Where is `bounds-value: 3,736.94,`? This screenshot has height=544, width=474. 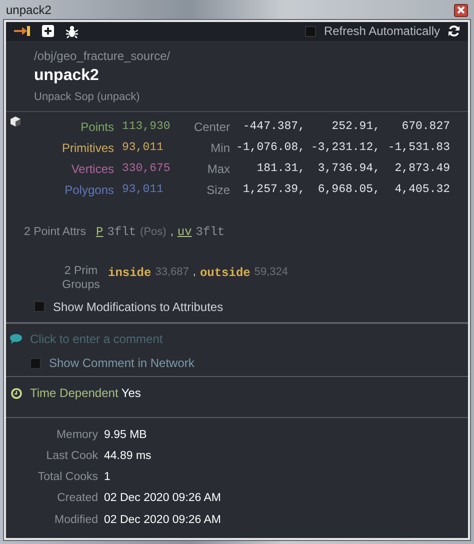
bounds-value: 3,736.94, is located at coordinates (349, 169).